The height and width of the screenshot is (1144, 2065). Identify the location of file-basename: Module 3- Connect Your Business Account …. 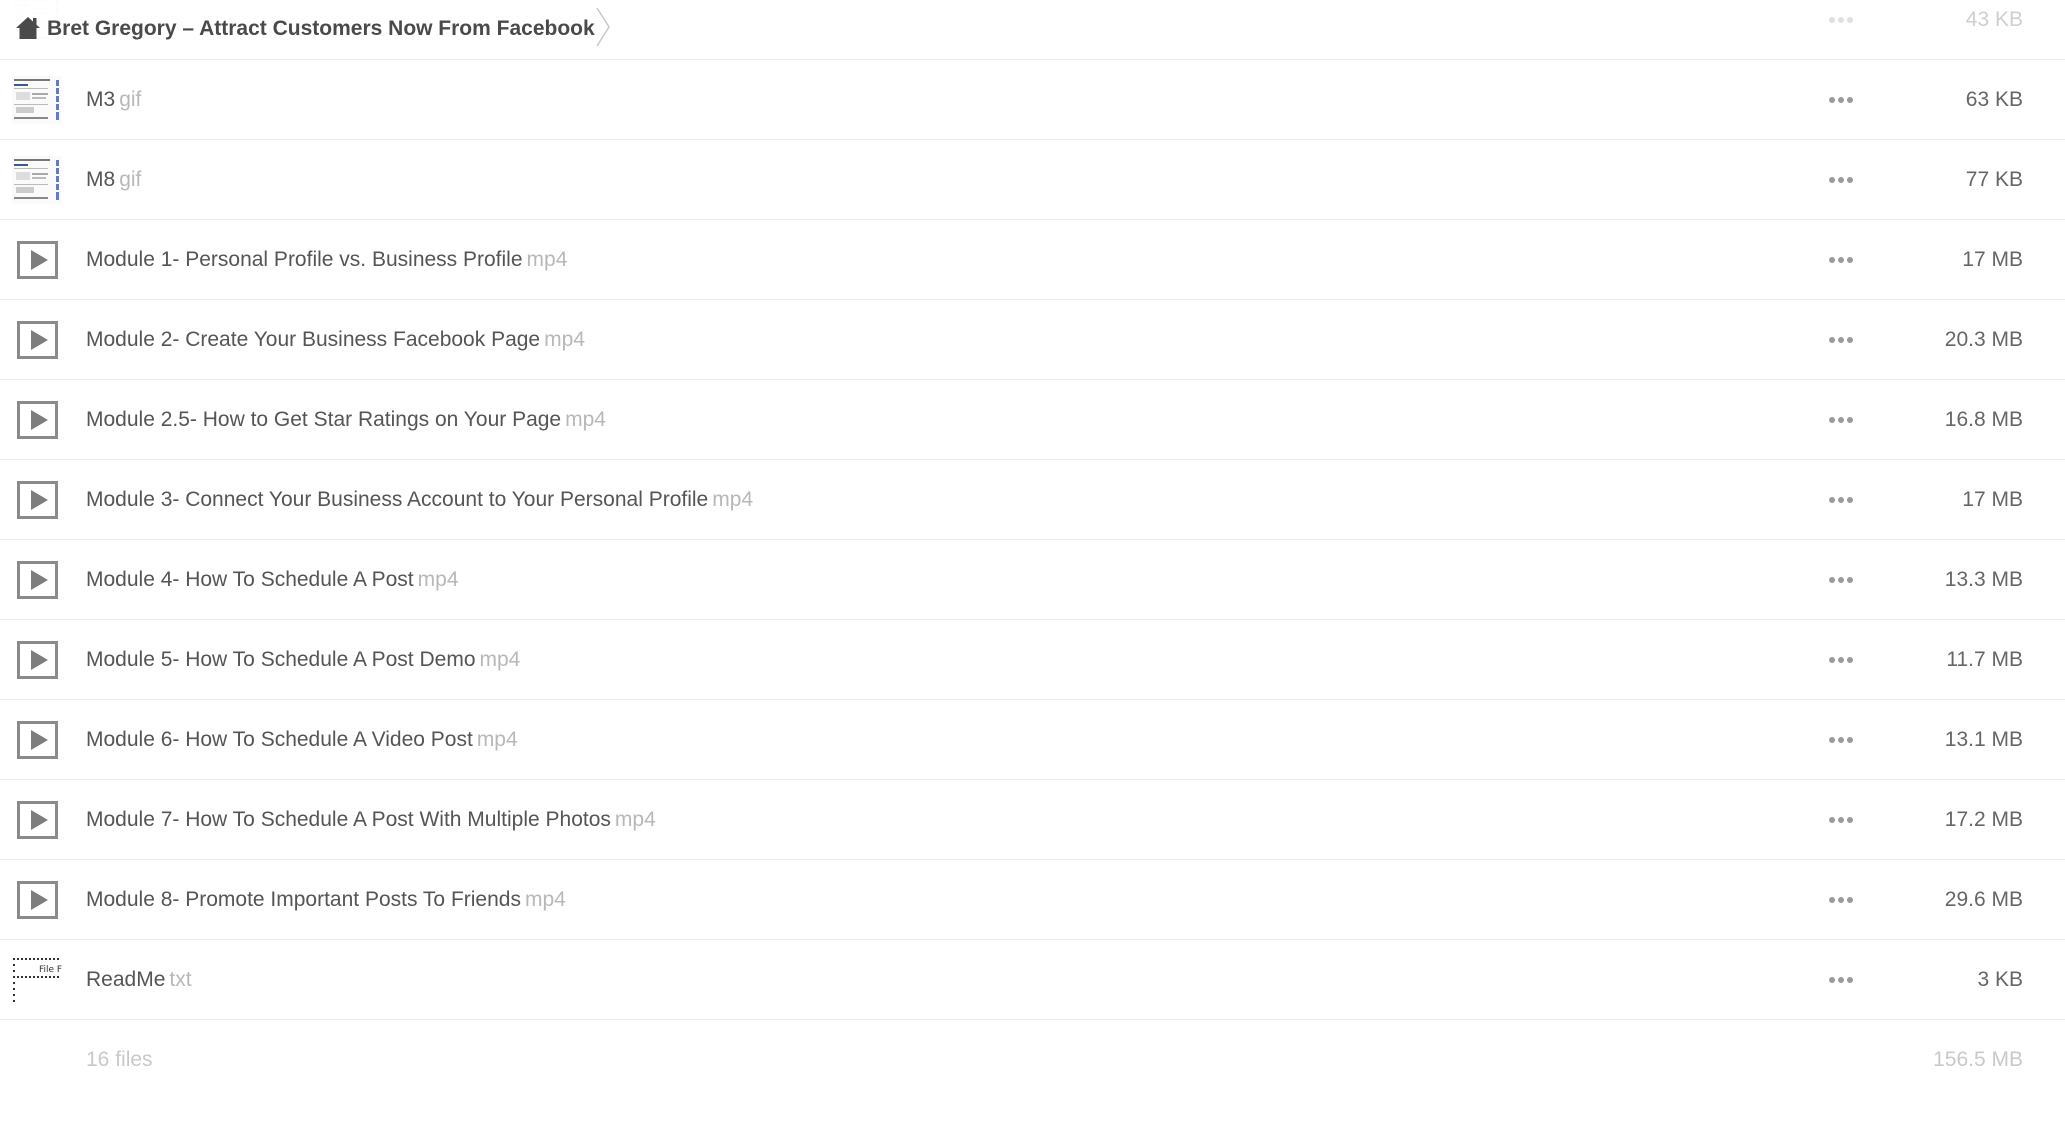
(397, 499).